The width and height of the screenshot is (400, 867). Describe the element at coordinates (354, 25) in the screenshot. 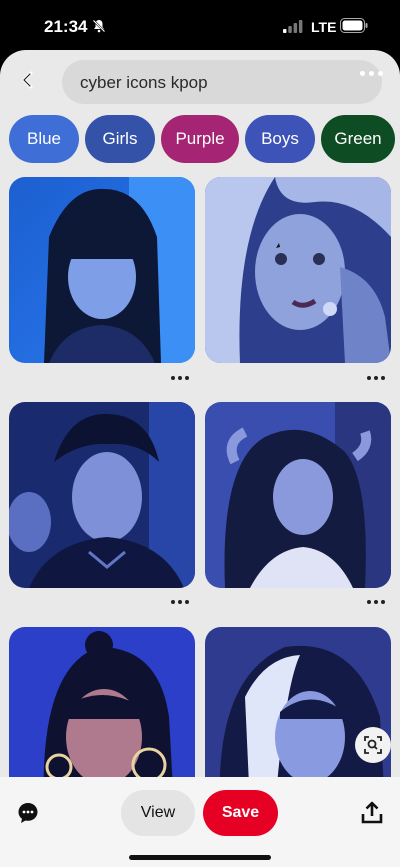

I see `battery-icon` at that location.